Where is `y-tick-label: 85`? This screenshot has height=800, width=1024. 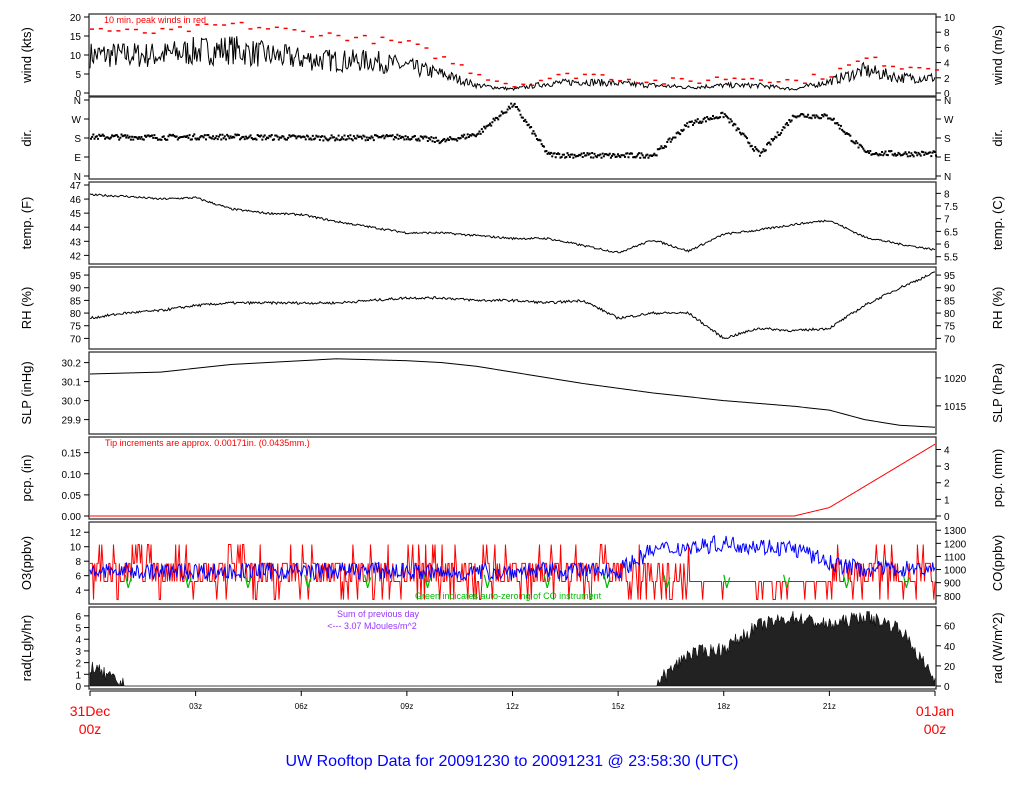
y-tick-label: 85 is located at coordinates (76, 301).